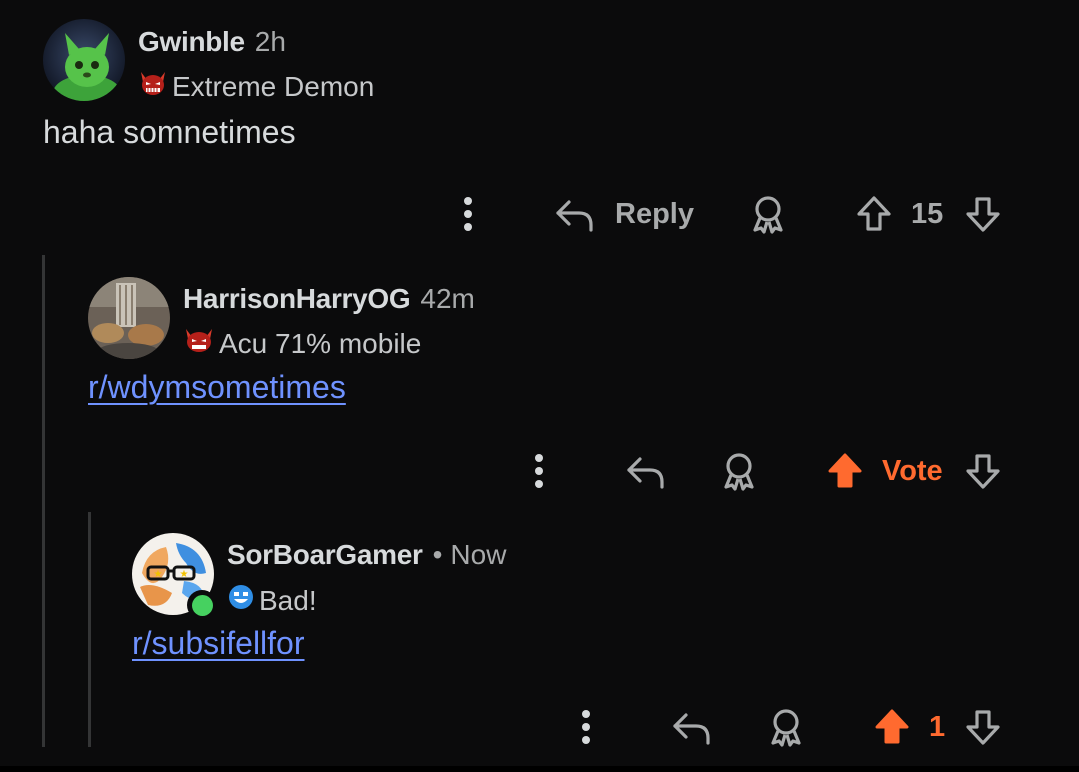  I want to click on timestamp: Now, so click(478, 554).